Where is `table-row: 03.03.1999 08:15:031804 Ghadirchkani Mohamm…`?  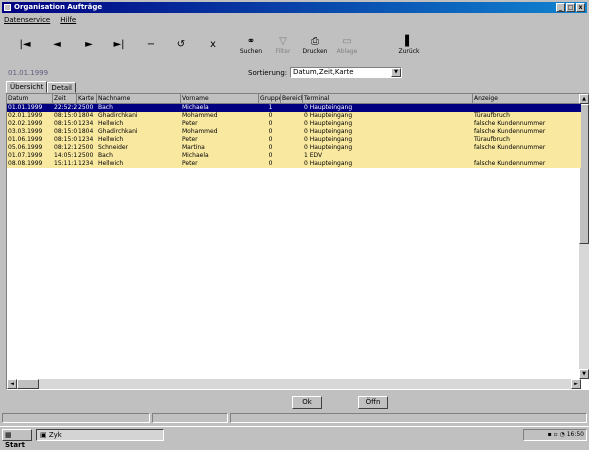 table-row: 03.03.1999 08:15:031804 Ghadirchkani Mohamm… is located at coordinates (294, 132).